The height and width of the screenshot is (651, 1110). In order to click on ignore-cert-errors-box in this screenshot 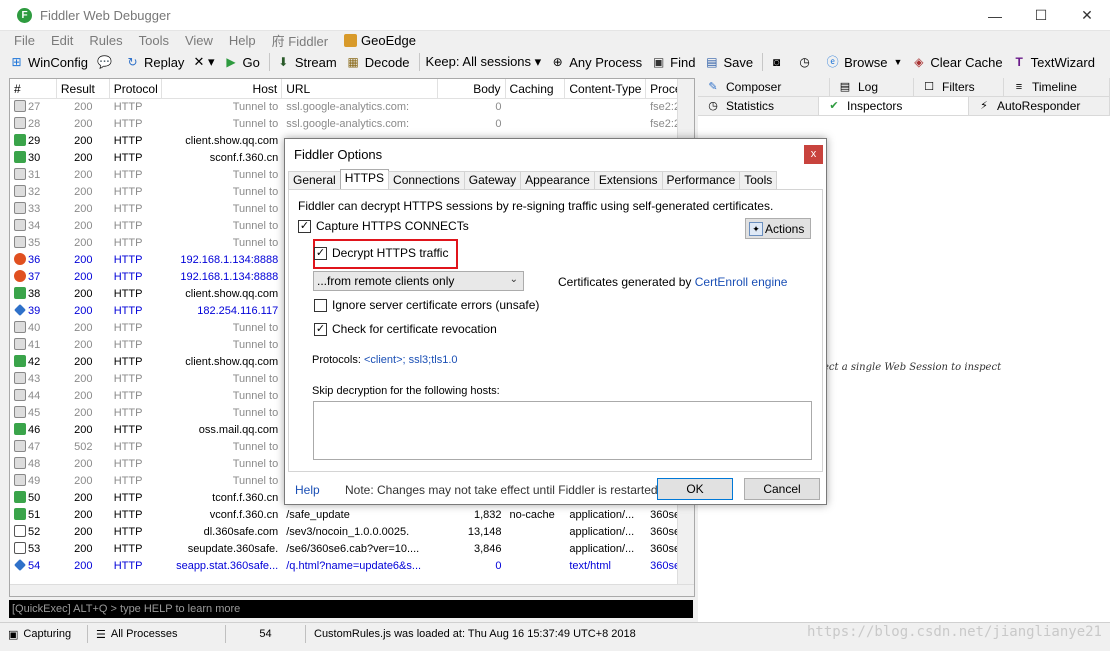, I will do `click(320, 305)`.